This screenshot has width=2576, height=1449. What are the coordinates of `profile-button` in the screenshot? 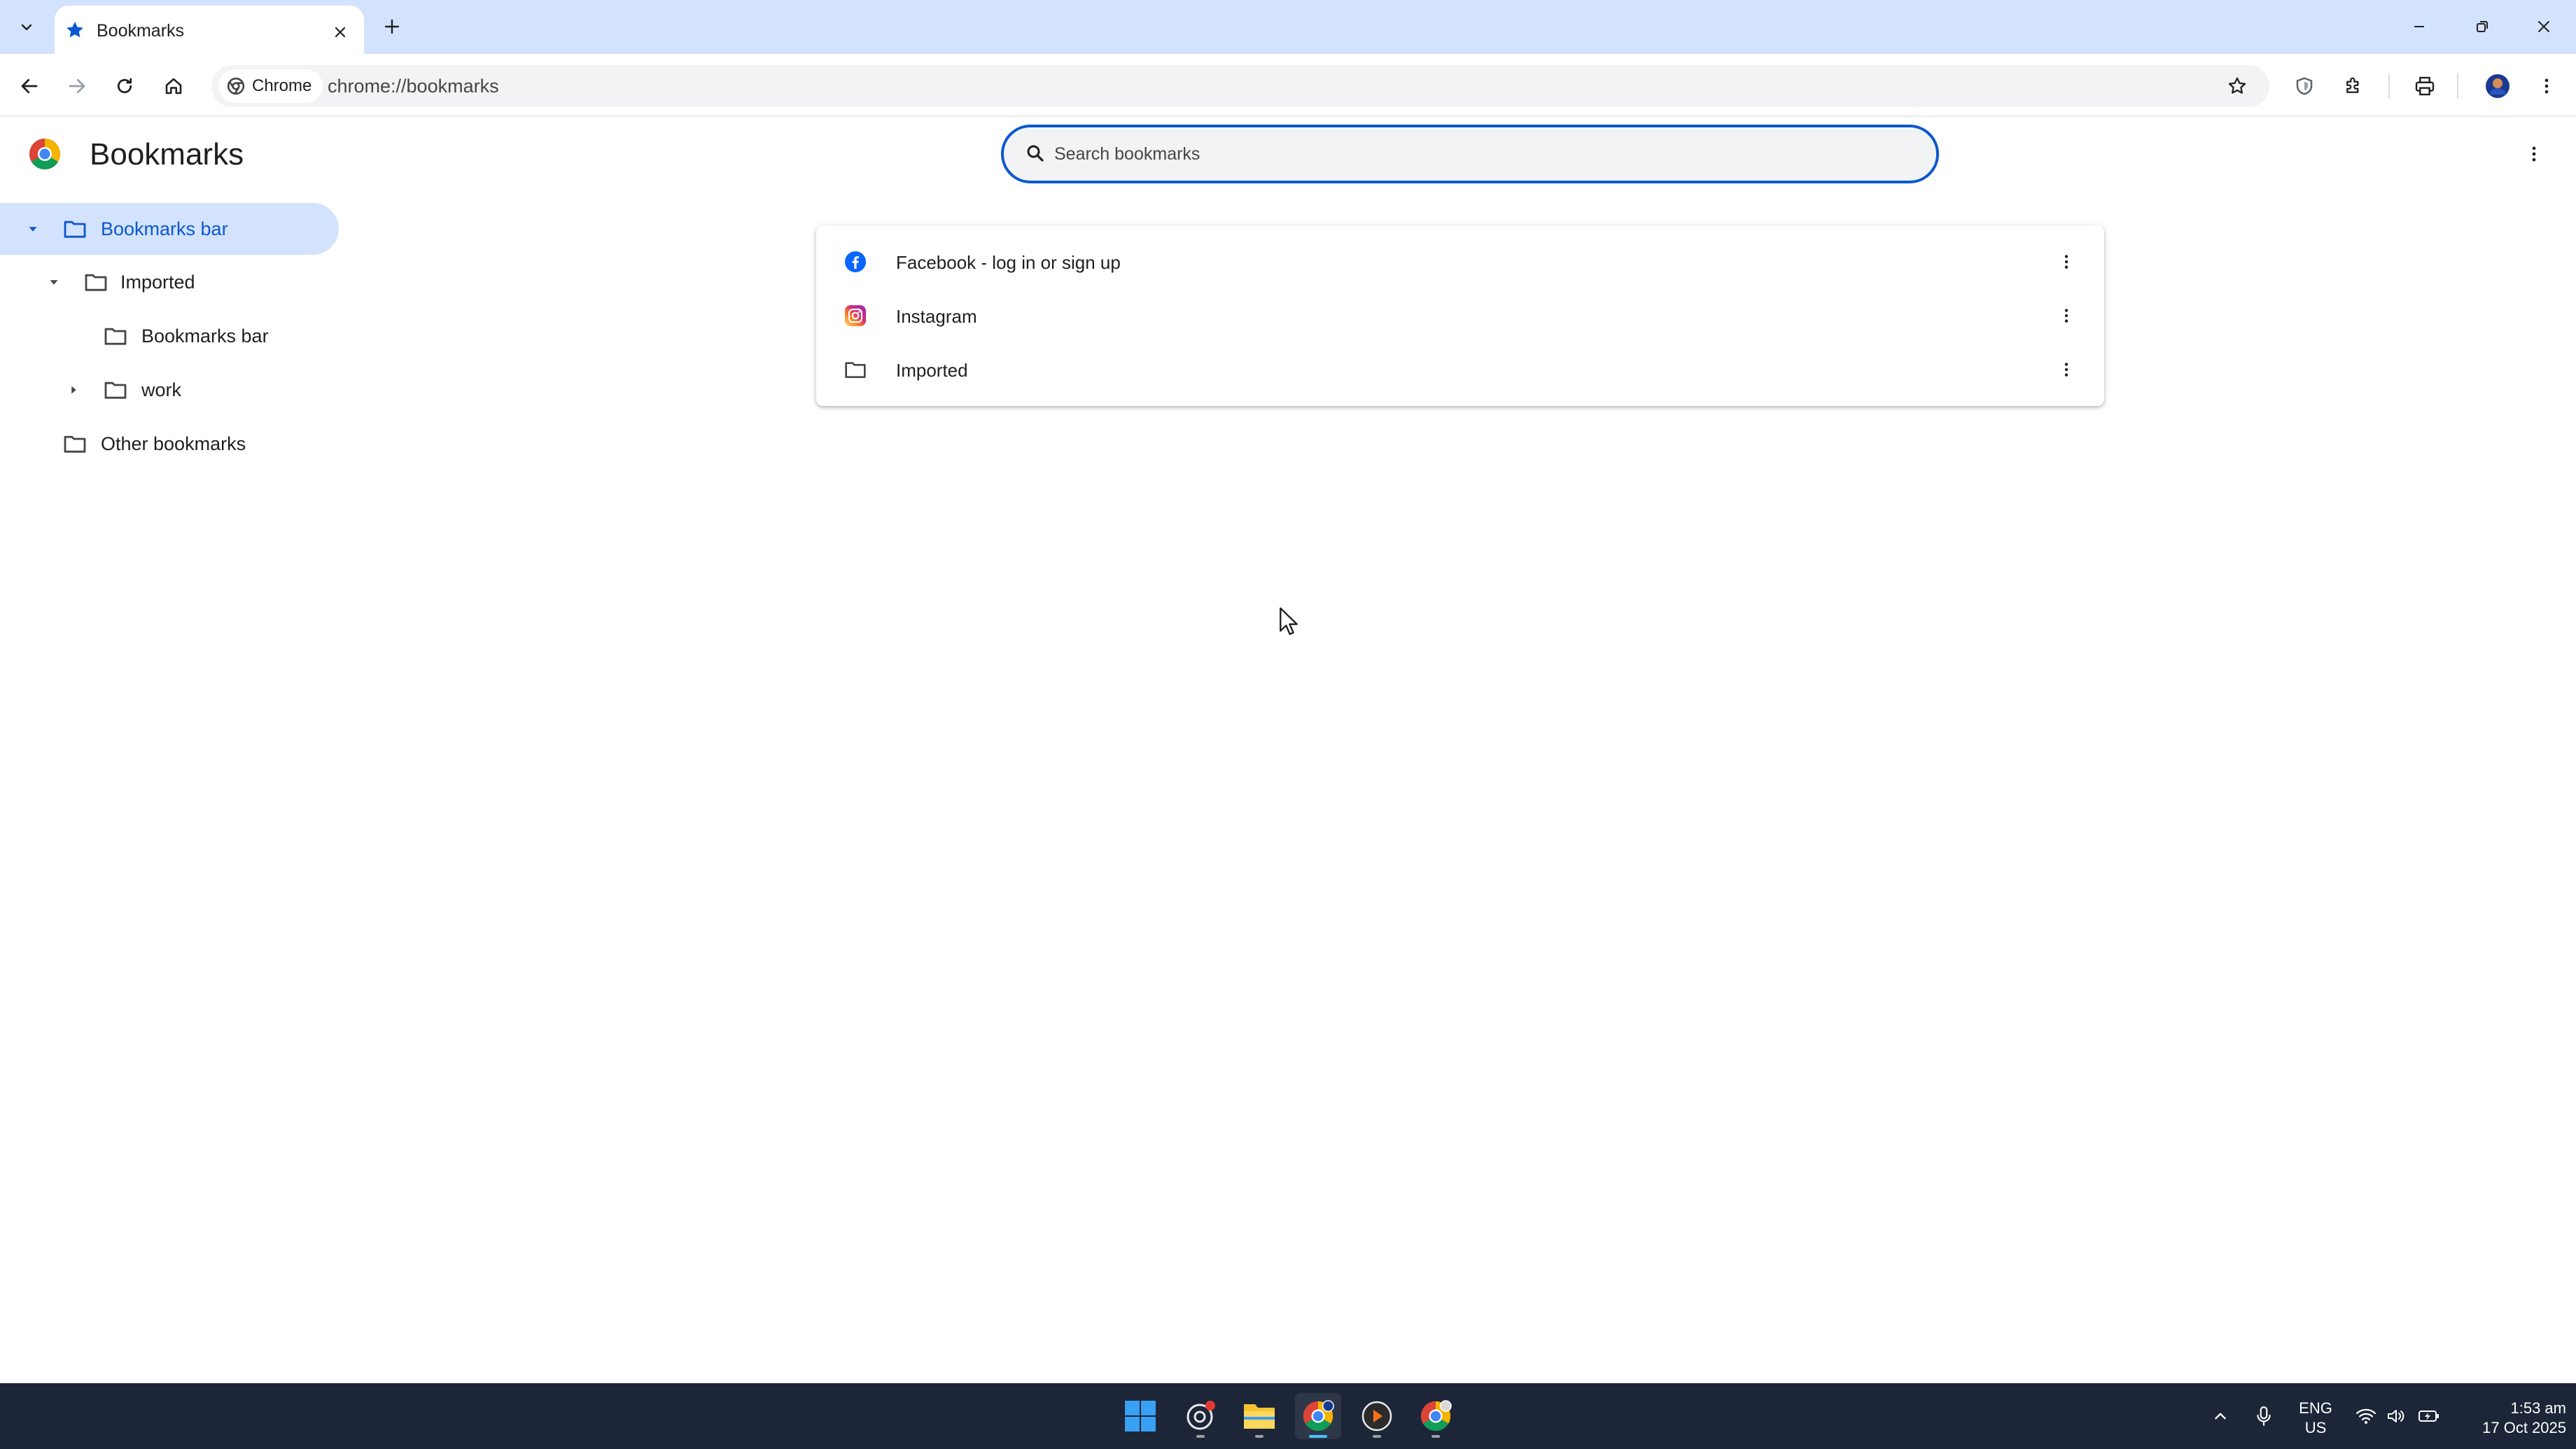 It's located at (2497, 86).